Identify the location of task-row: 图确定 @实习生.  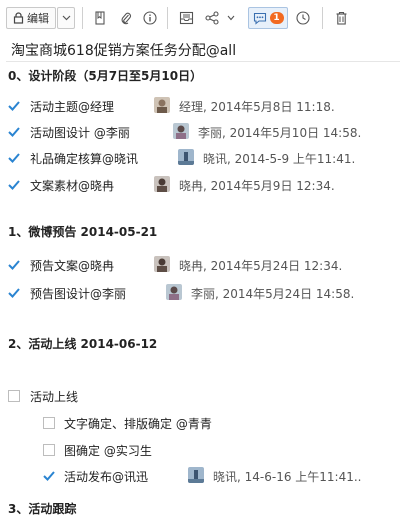
(203, 450).